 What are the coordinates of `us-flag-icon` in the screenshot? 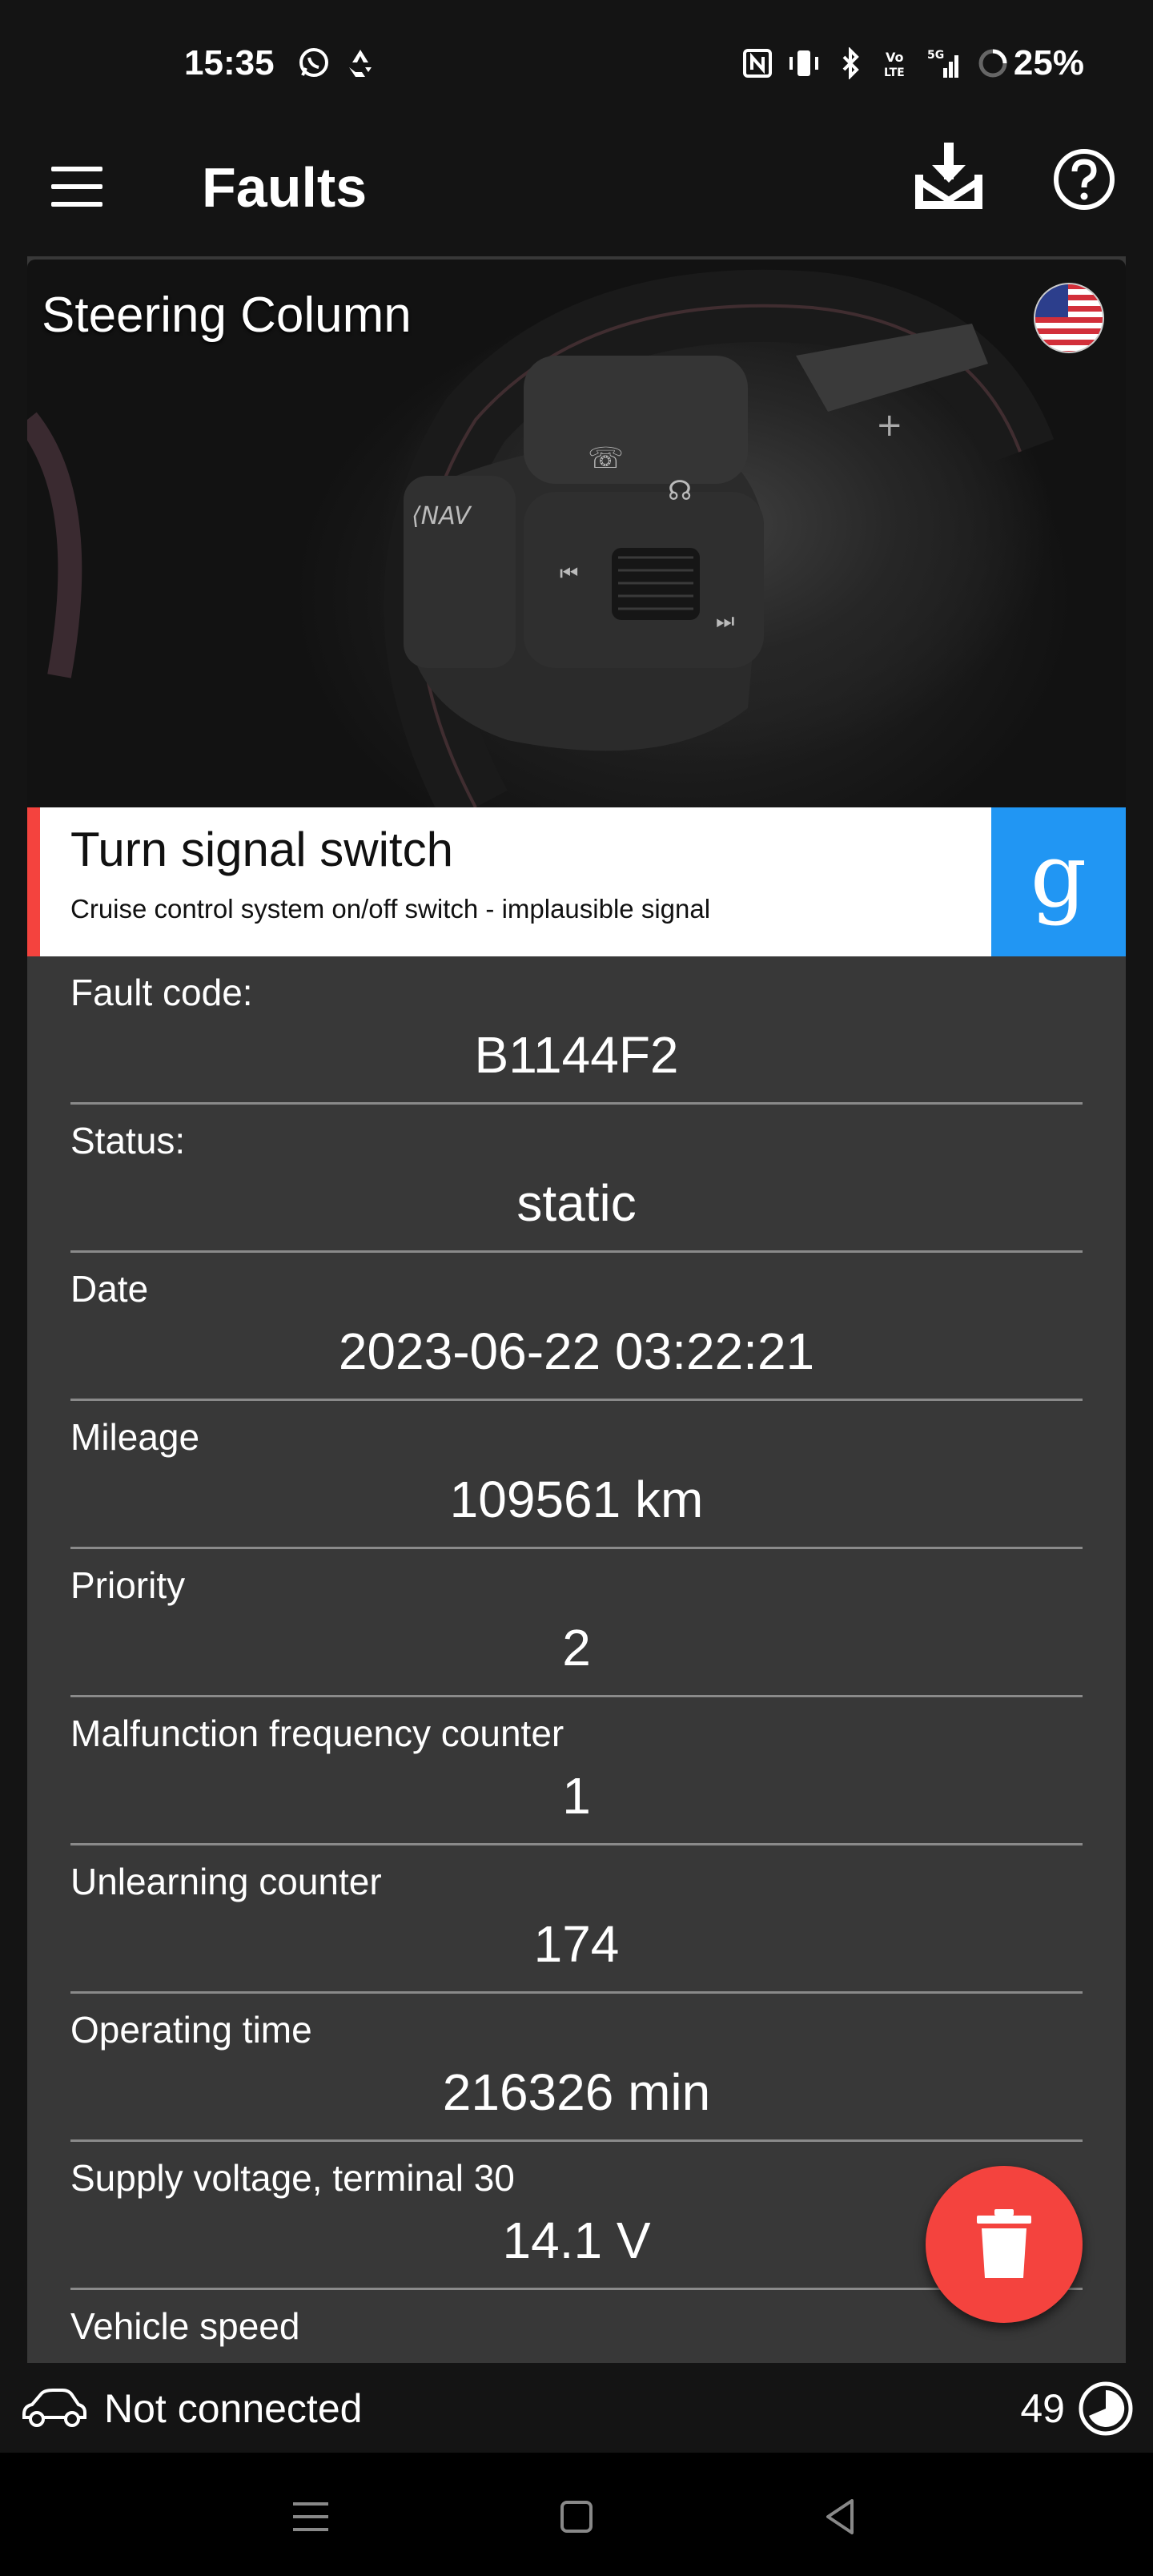 It's located at (1069, 318).